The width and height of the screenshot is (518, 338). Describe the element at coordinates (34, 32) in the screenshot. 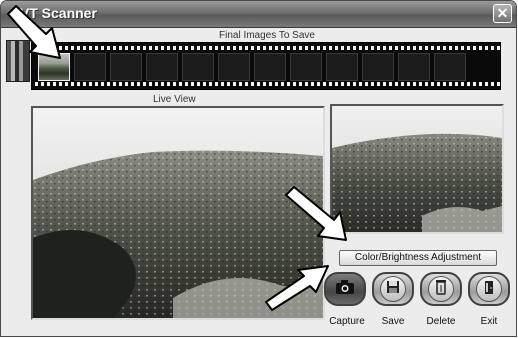

I see `arrow-to-filmstrip` at that location.